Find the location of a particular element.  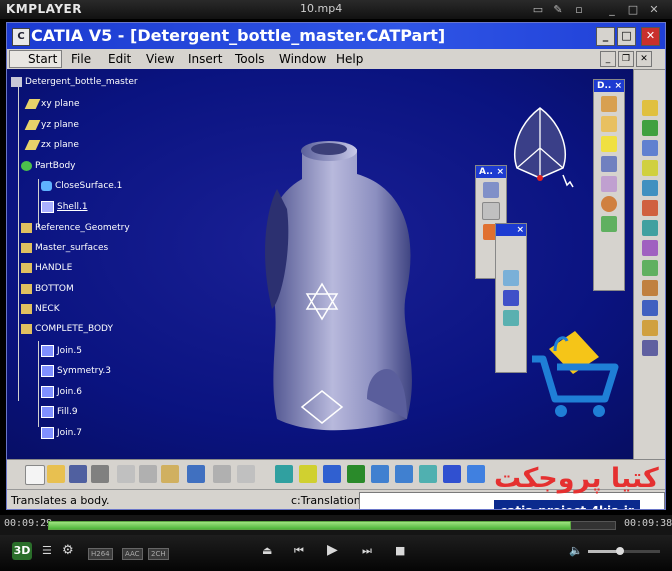

tree-item-reference-geometry: Reference_Geometry is located at coordinates (75, 228).